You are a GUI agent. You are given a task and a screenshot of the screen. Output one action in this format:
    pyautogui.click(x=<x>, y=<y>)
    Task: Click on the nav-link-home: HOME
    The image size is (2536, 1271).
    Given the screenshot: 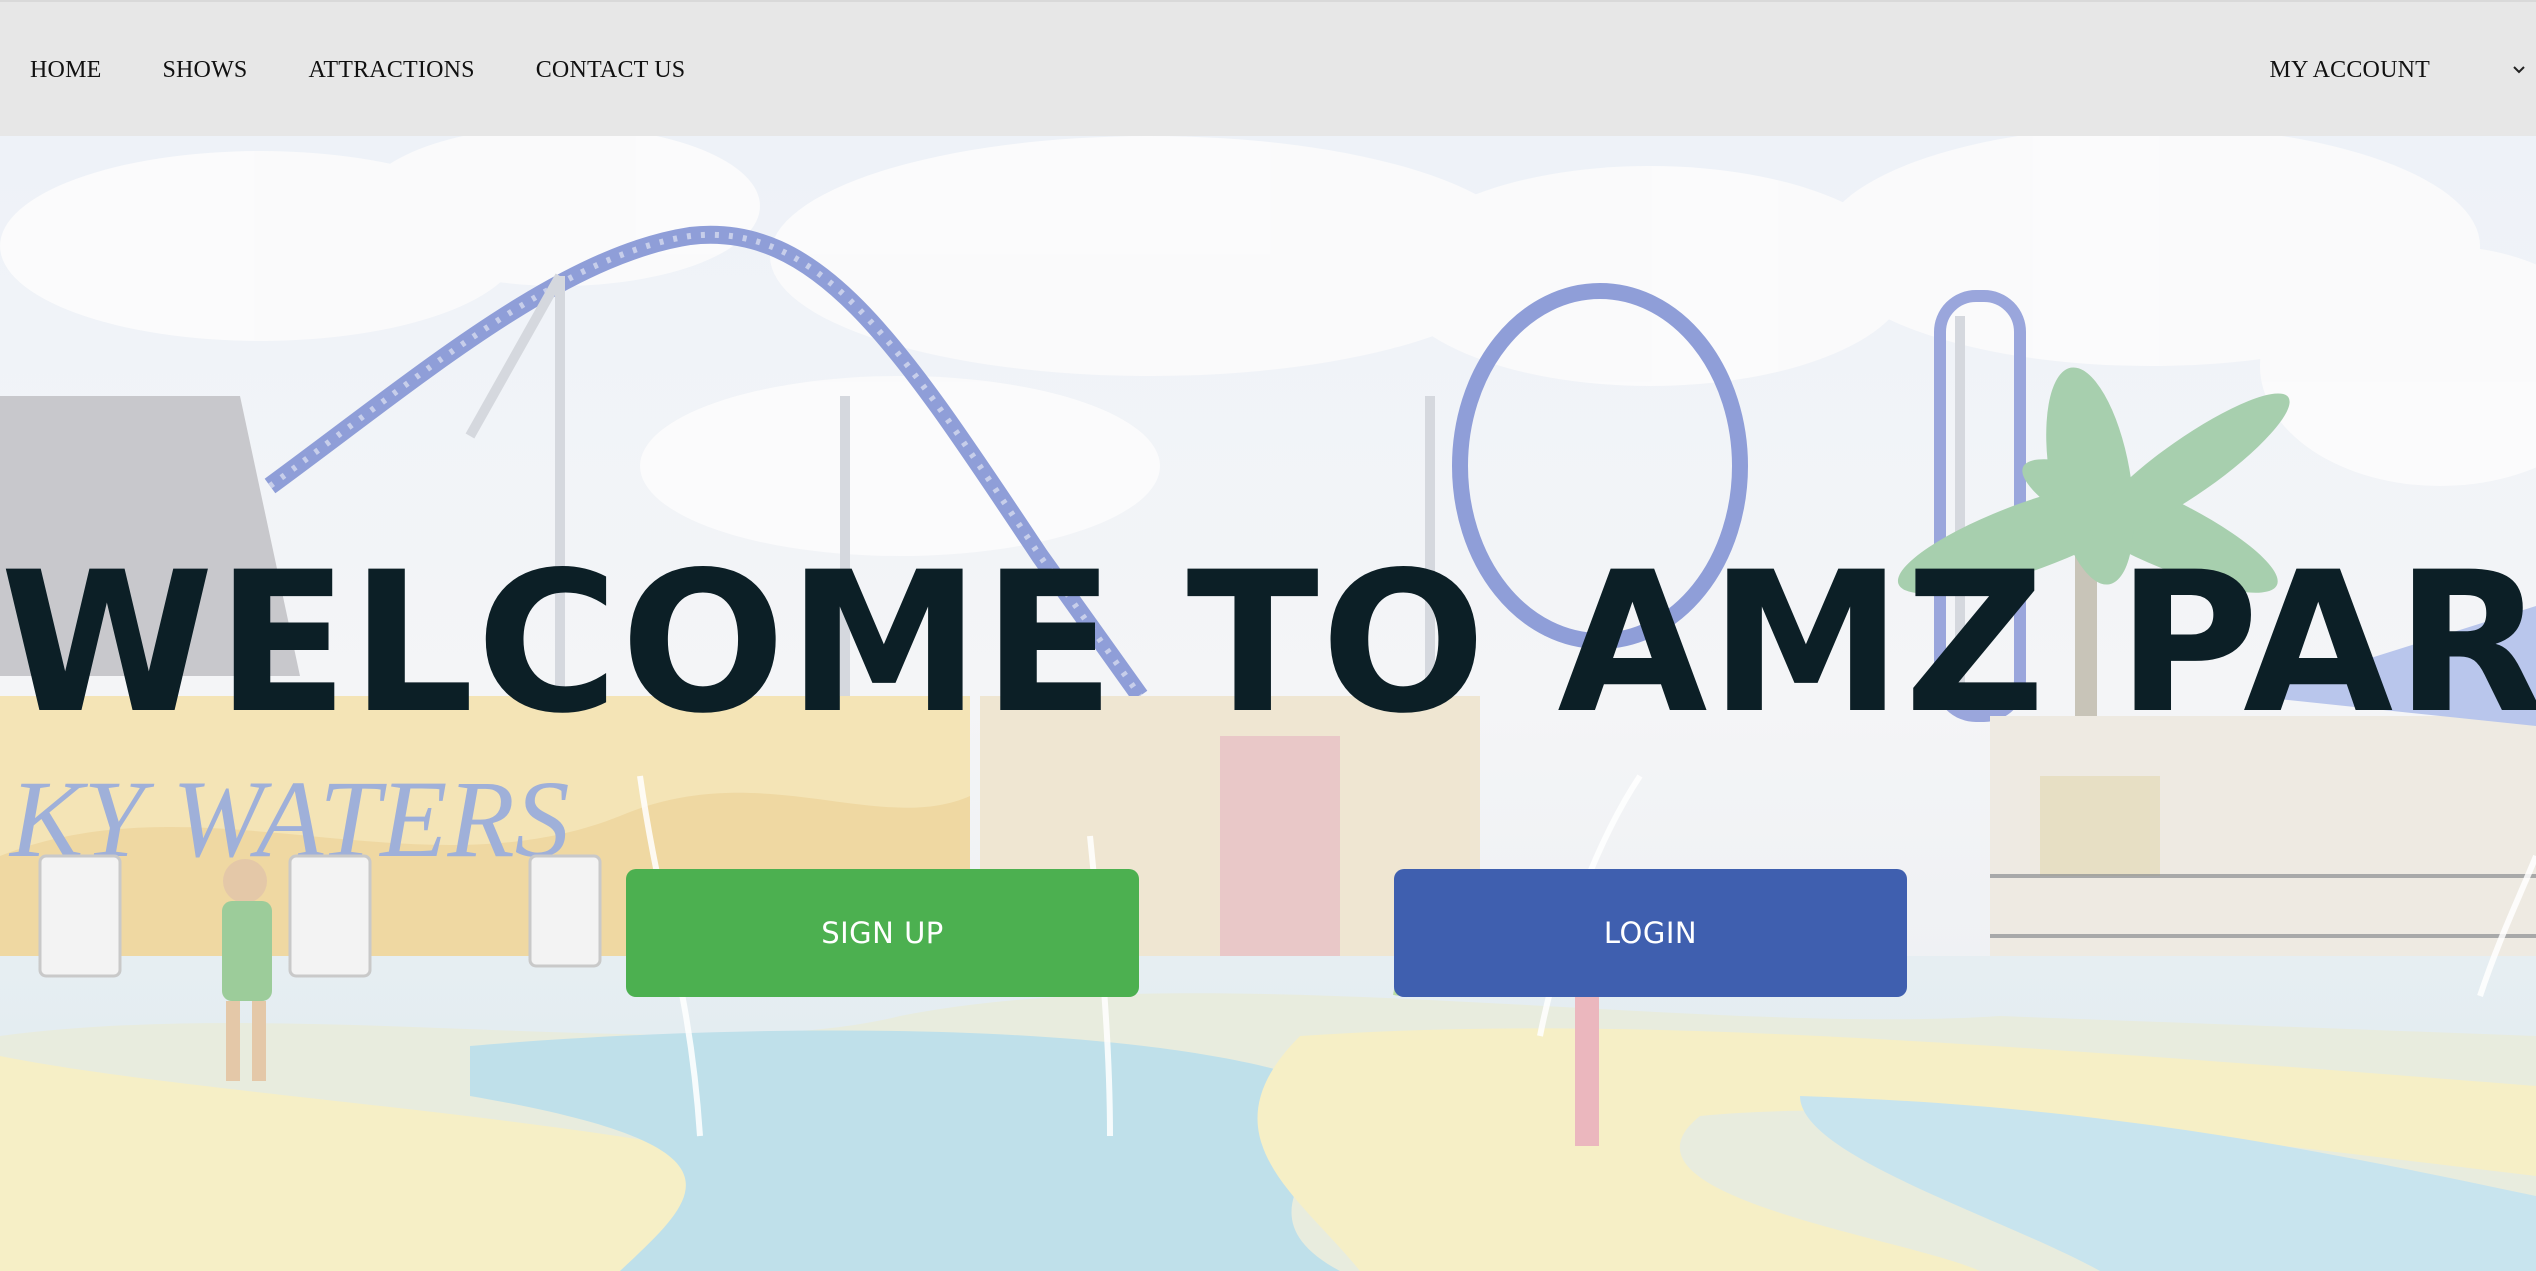 What is the action you would take?
    pyautogui.click(x=65, y=70)
    